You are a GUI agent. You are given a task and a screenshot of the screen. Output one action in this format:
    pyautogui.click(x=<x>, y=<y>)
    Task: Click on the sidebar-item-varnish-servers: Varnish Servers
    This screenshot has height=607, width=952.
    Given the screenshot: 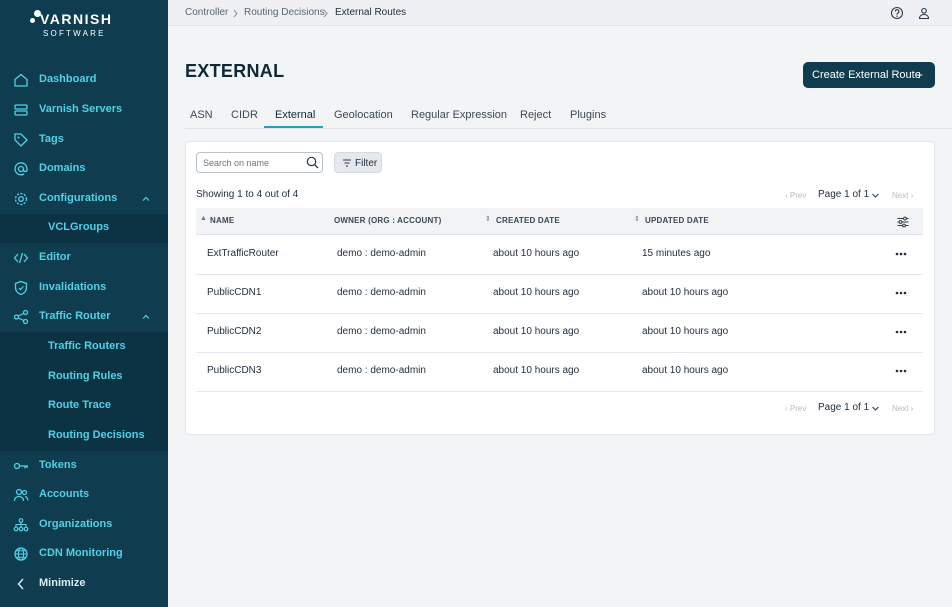 What is the action you would take?
    pyautogui.click(x=84, y=110)
    